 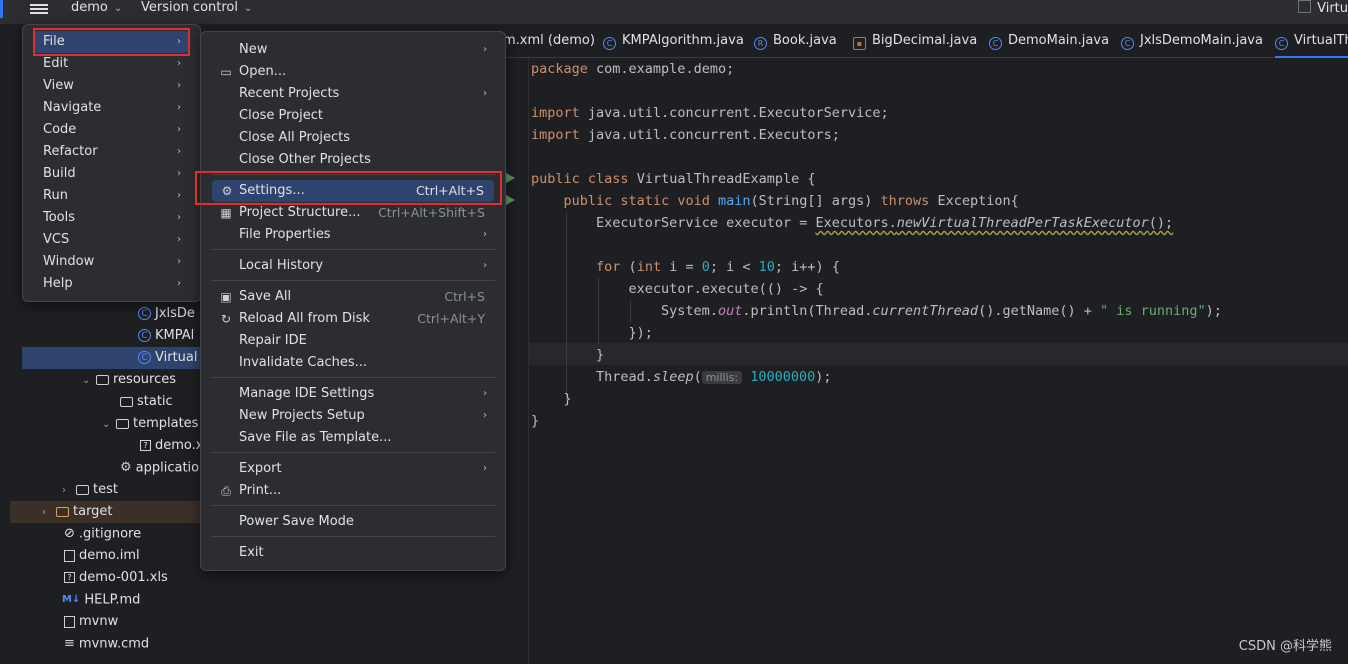 I want to click on tree-item: static, so click(x=146, y=402).